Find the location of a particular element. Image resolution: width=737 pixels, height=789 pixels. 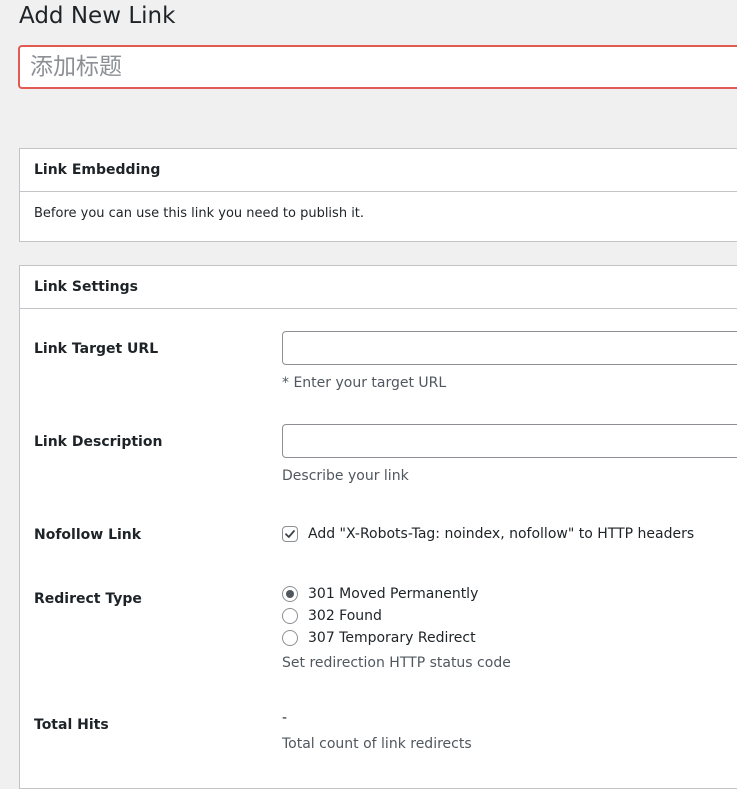

total-hits-label: Total Hits is located at coordinates (71, 725).